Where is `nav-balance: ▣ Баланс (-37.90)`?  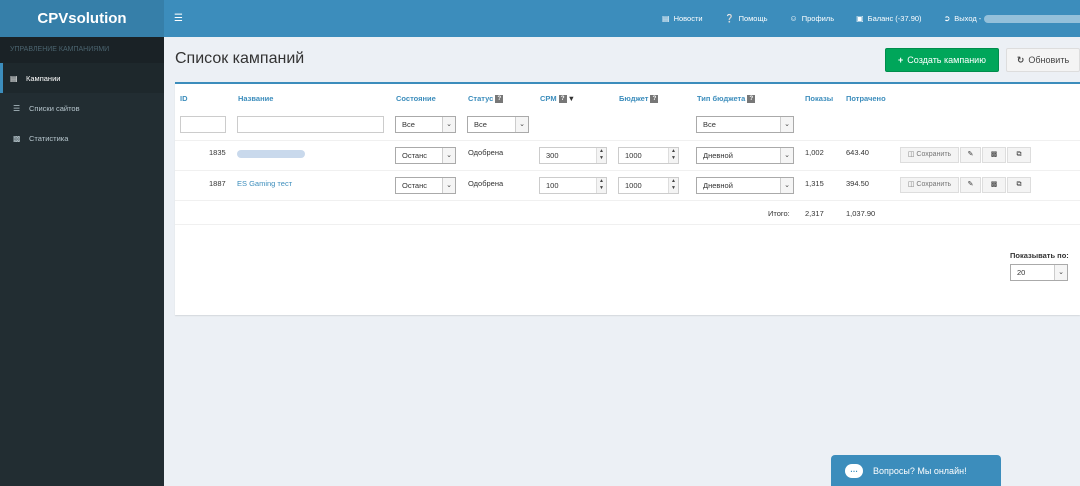
nav-balance: ▣ Баланс (-37.90) is located at coordinates (888, 18).